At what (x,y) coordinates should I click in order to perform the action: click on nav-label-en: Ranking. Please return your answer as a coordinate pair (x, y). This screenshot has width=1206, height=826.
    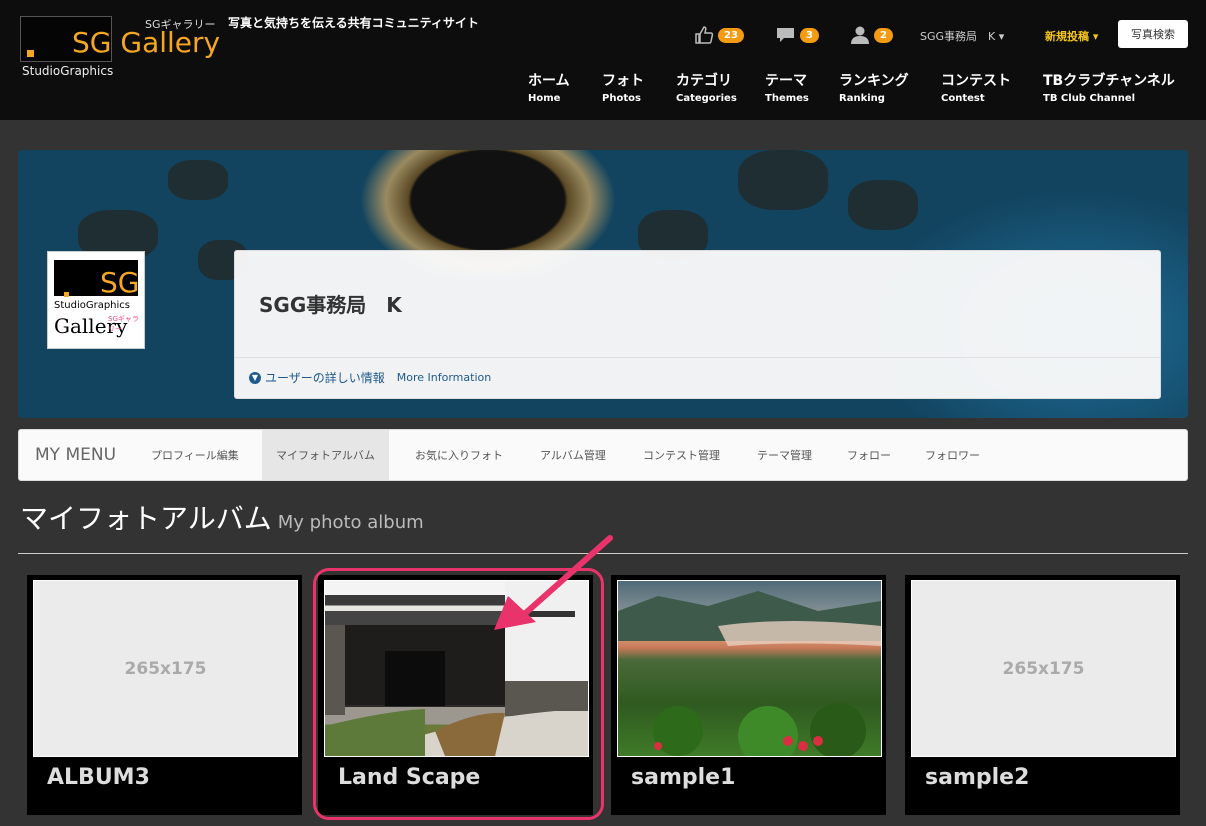
    Looking at the image, I should click on (862, 98).